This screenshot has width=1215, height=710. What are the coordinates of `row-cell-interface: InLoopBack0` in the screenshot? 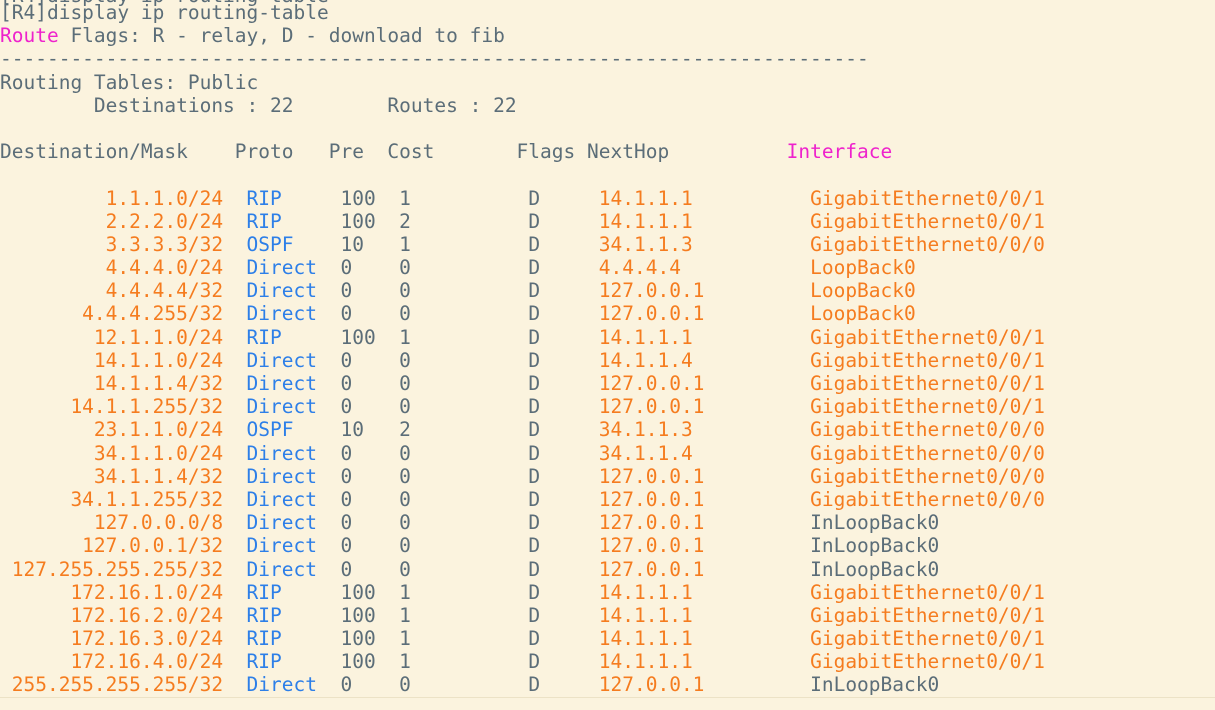 It's located at (875, 523).